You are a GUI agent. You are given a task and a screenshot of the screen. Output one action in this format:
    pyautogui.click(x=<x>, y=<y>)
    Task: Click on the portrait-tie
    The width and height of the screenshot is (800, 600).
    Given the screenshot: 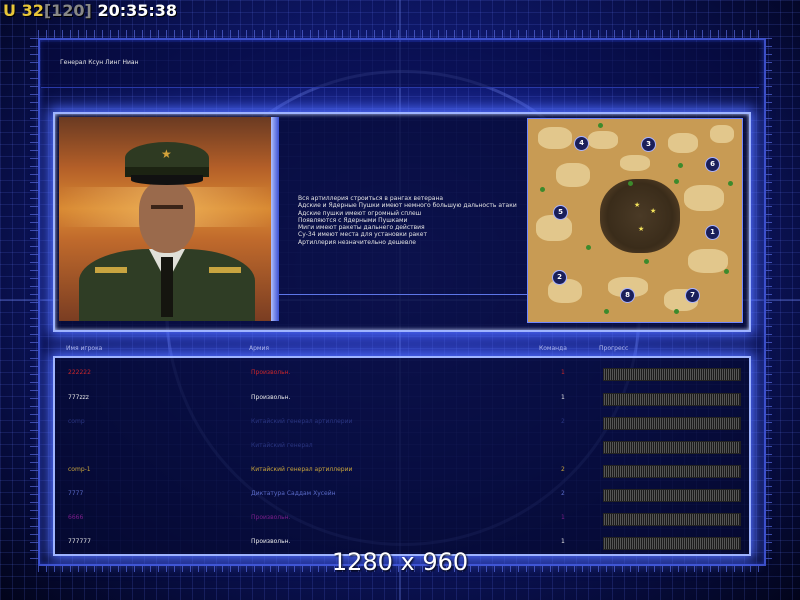 What is the action you would take?
    pyautogui.click(x=167, y=287)
    